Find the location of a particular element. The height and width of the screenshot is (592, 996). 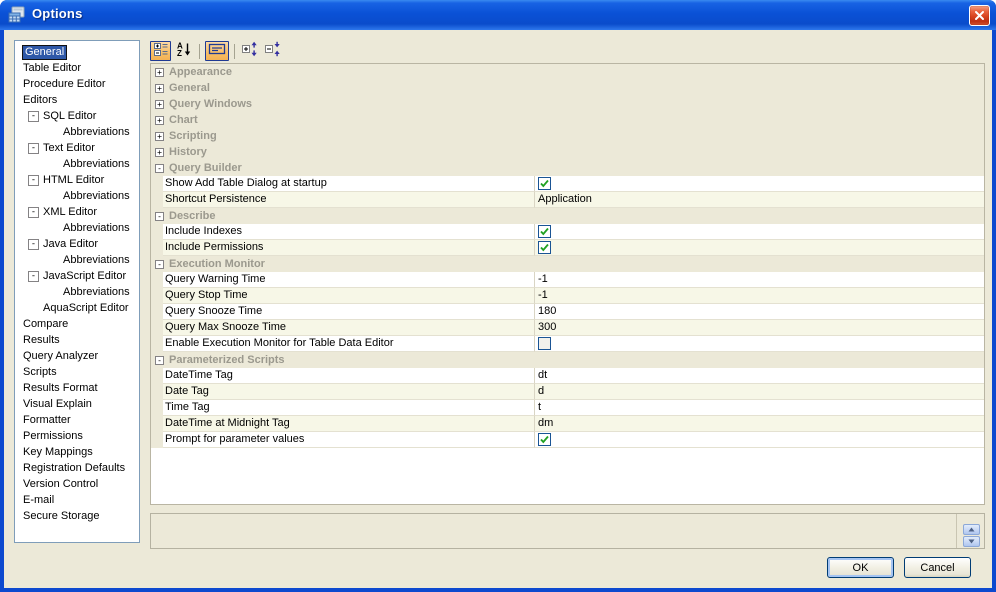

grid-category-appearance: + Appearance is located at coordinates (567, 72).